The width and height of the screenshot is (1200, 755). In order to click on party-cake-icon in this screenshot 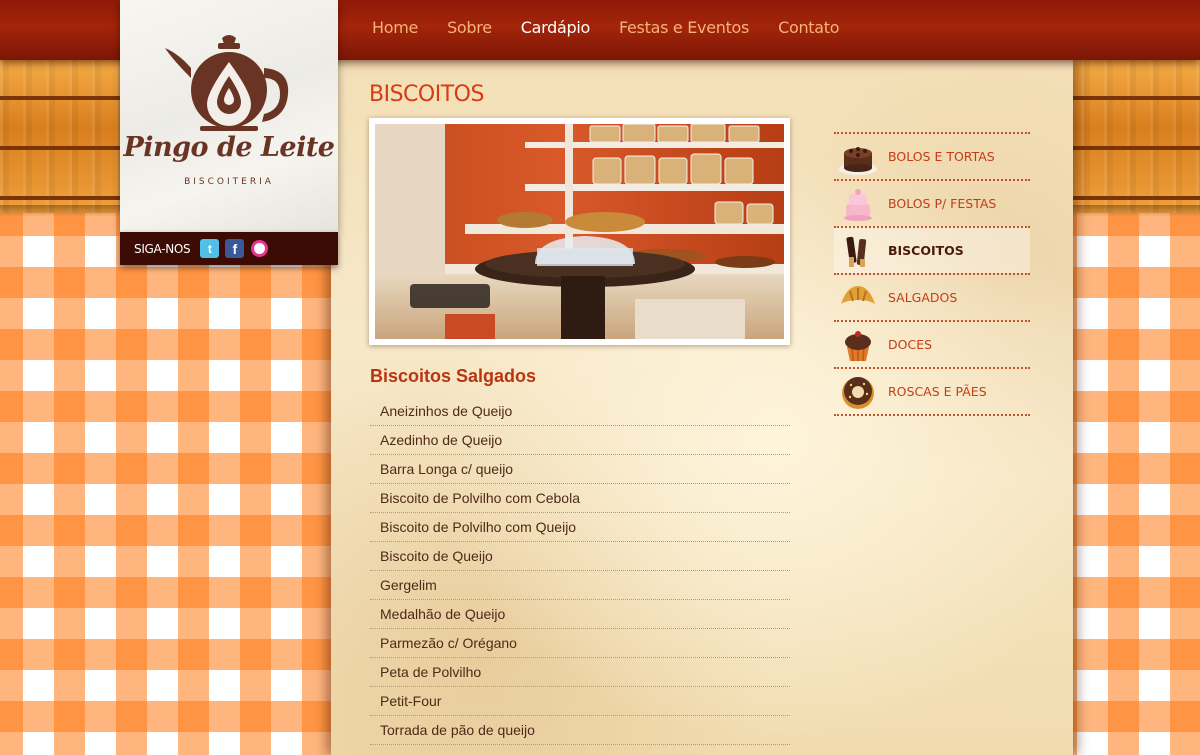, I will do `click(858, 205)`.